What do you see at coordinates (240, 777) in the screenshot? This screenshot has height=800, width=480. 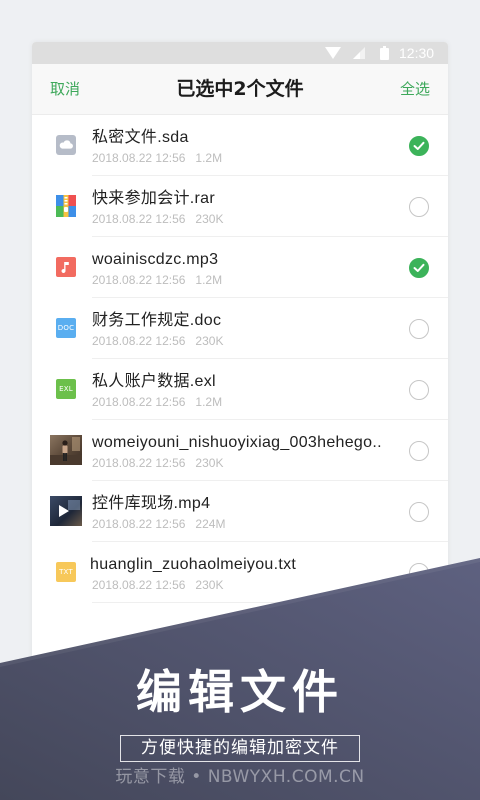 I see `watermark: 玩意下载 • NBWYXH.COM.CN` at bounding box center [240, 777].